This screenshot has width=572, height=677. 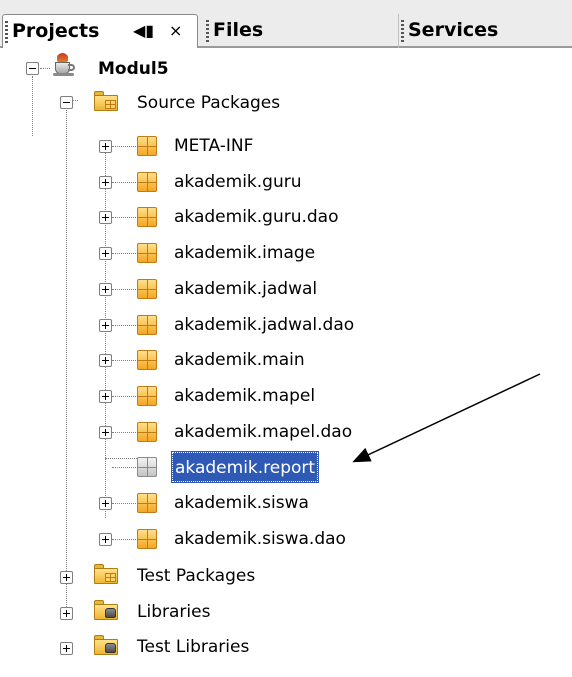 What do you see at coordinates (245, 289) in the screenshot?
I see `package-node: akademik.jadwal` at bounding box center [245, 289].